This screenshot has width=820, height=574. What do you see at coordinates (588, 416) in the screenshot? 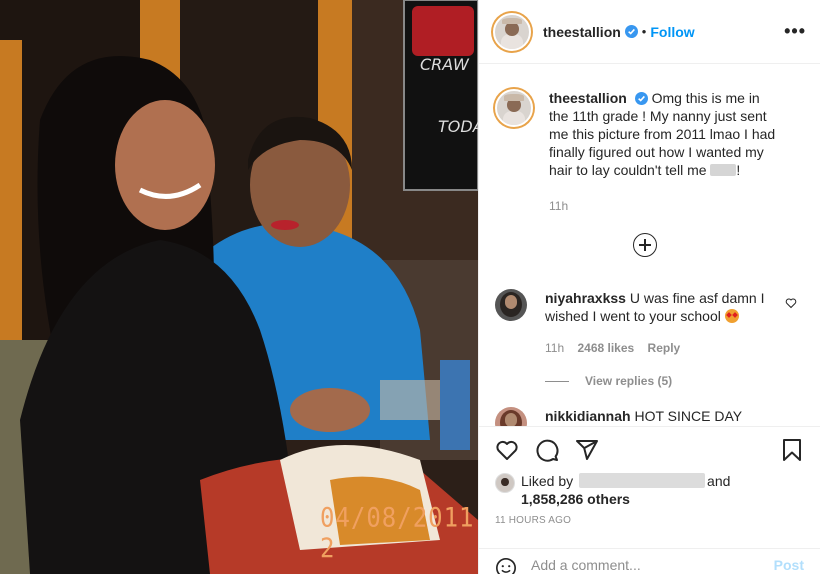
I see `comment-username: nikkidiannah` at bounding box center [588, 416].